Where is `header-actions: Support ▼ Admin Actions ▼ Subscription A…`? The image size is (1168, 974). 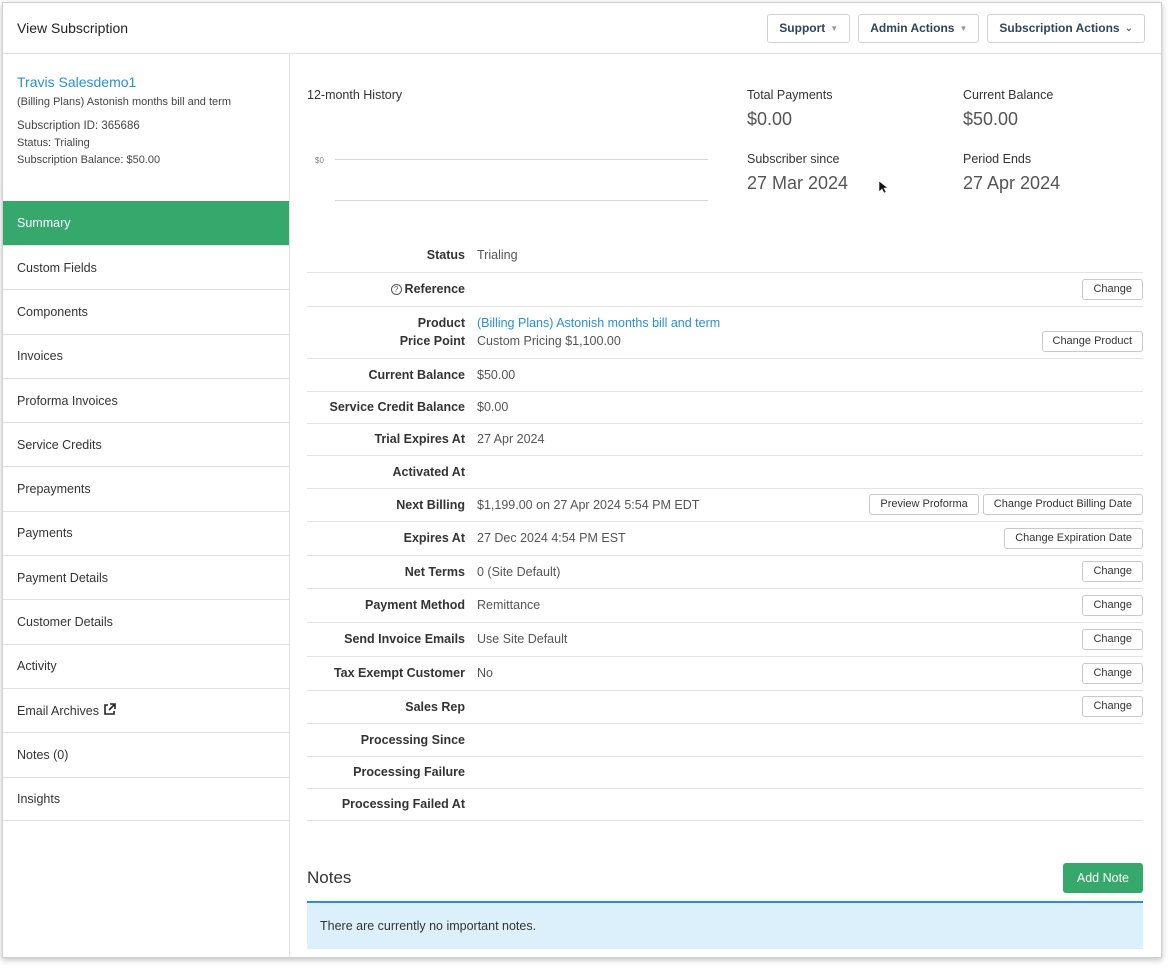
header-actions: Support ▼ Admin Actions ▼ Subscription A… is located at coordinates (956, 28).